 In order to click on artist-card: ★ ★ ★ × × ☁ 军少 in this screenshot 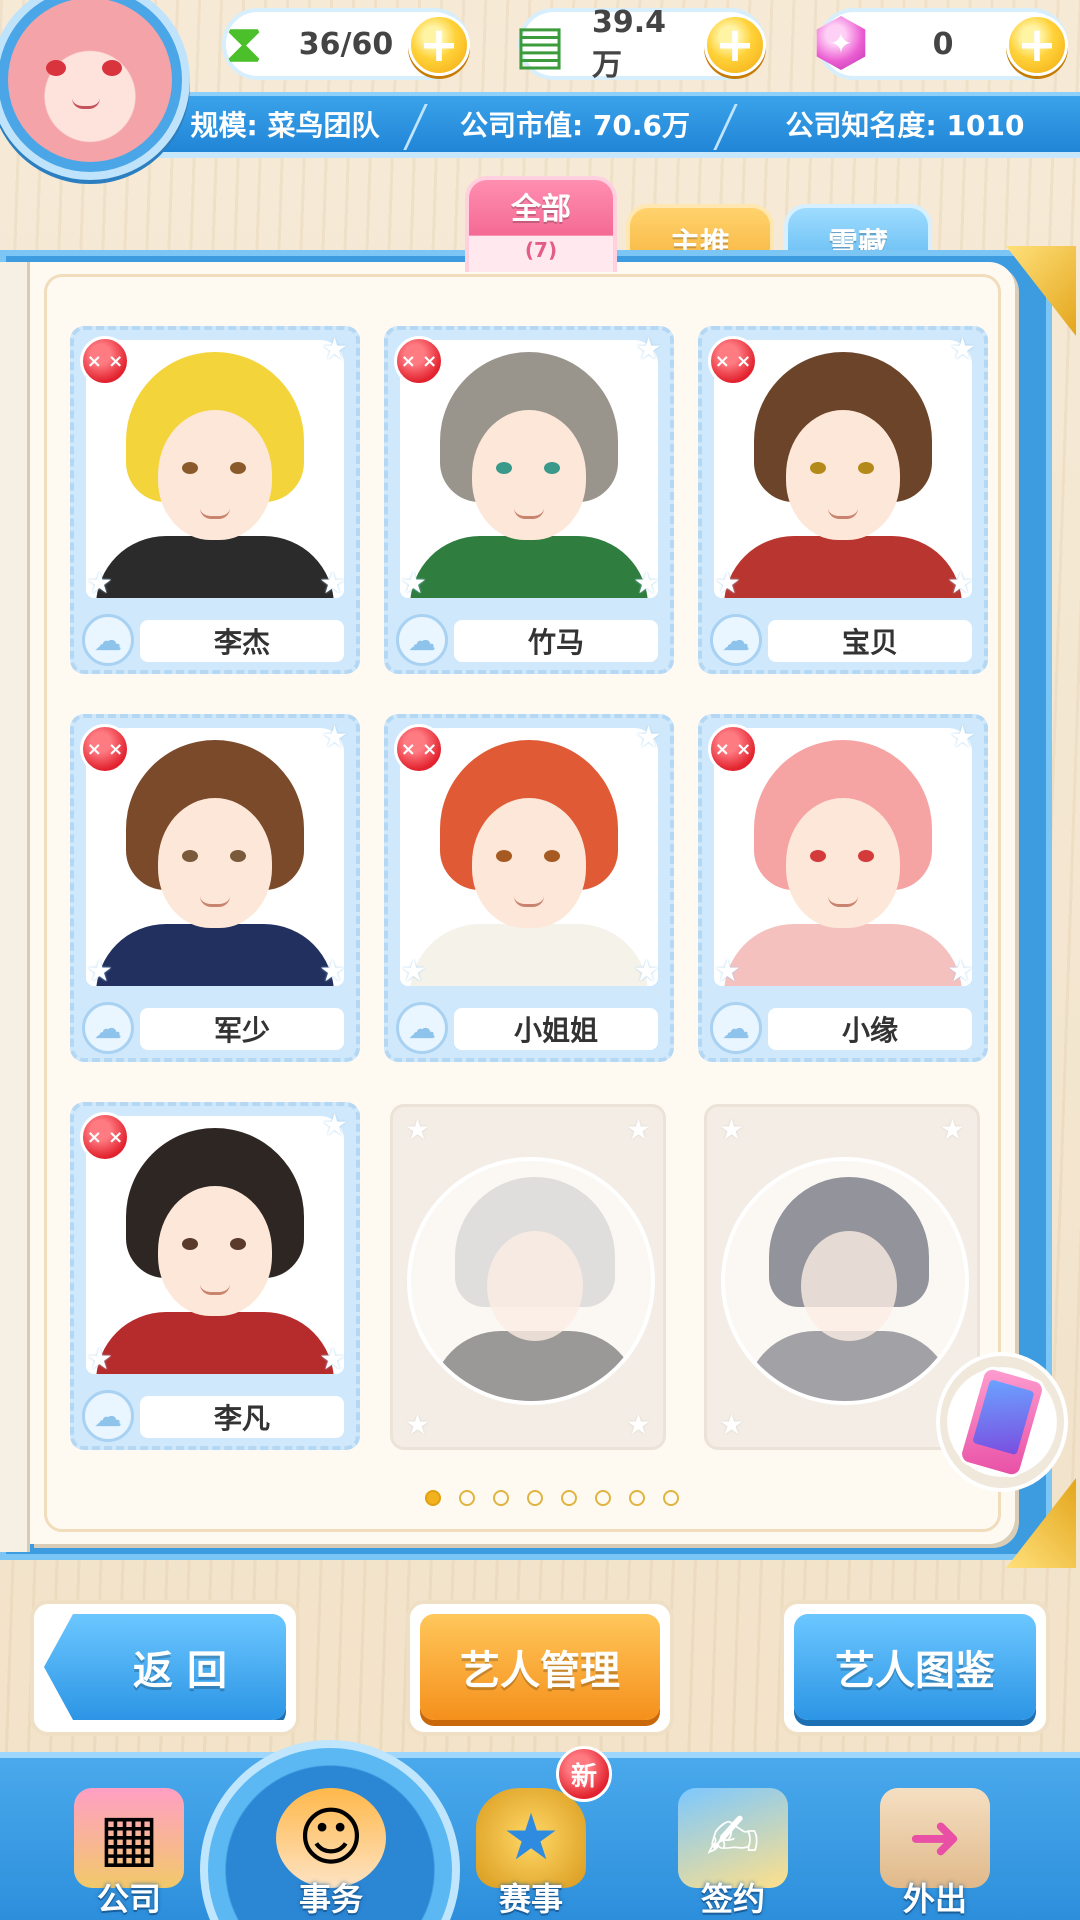, I will do `click(215, 888)`.